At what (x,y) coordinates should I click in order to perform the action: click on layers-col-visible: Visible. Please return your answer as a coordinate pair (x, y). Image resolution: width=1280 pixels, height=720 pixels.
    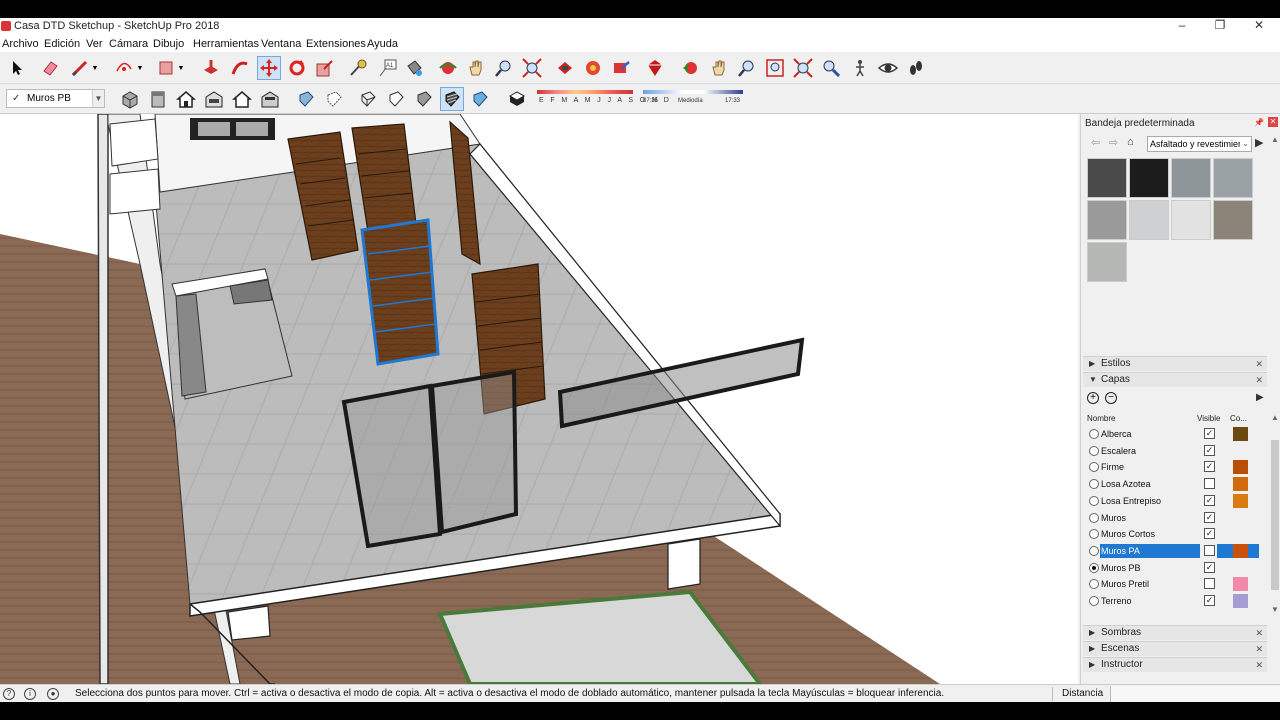
    Looking at the image, I should click on (1208, 418).